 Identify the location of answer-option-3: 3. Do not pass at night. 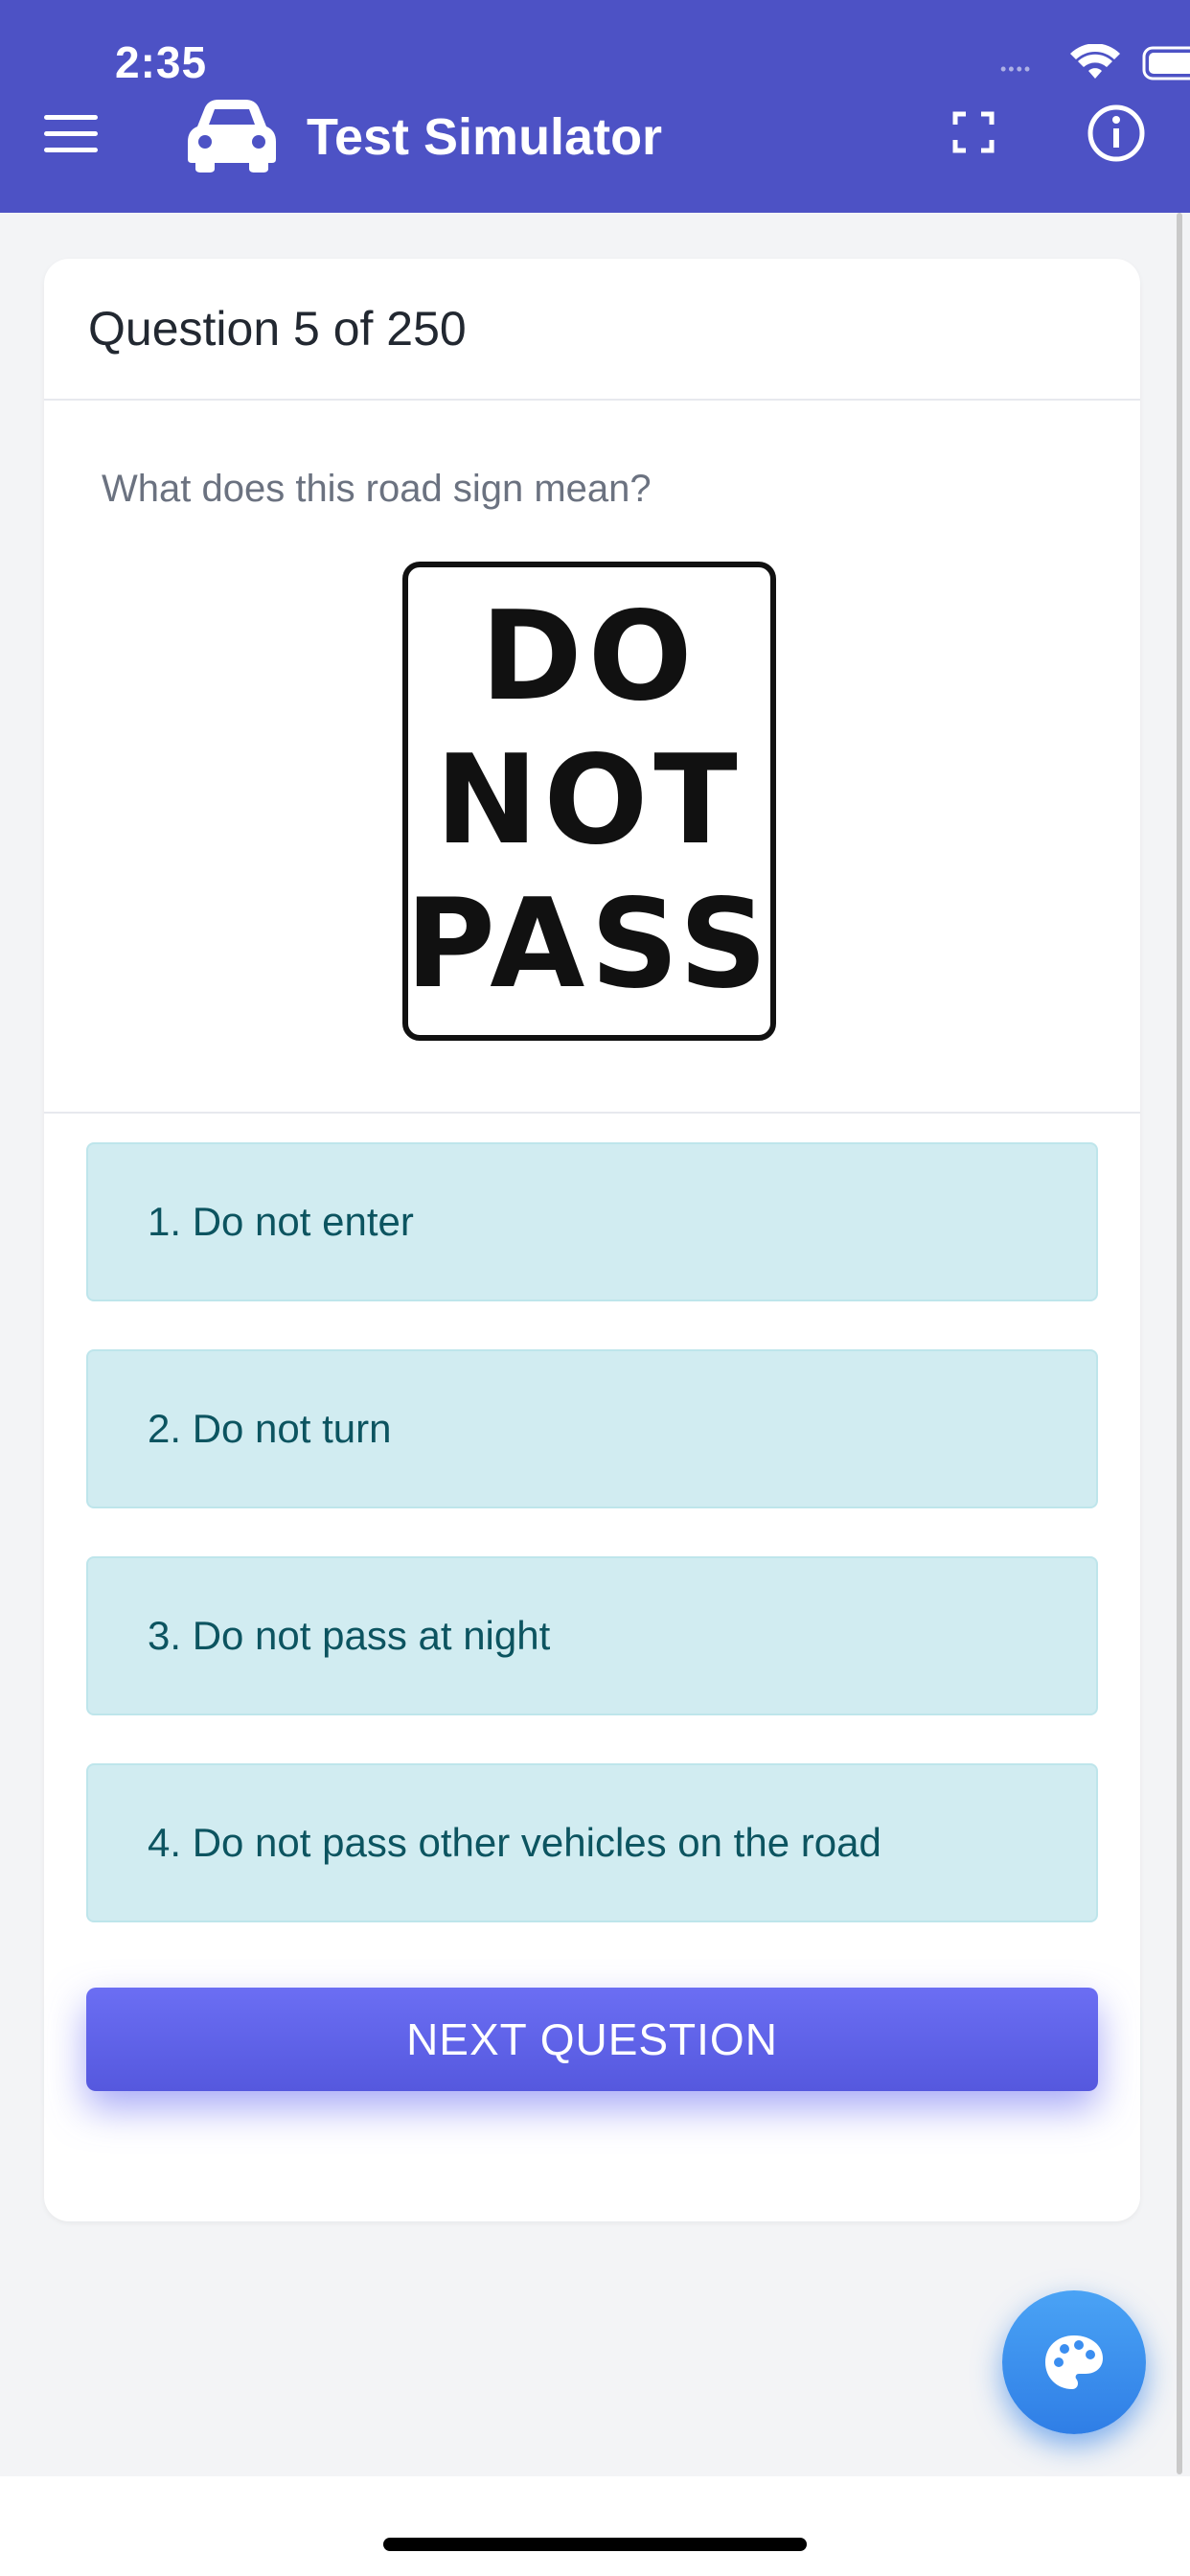
(592, 1635).